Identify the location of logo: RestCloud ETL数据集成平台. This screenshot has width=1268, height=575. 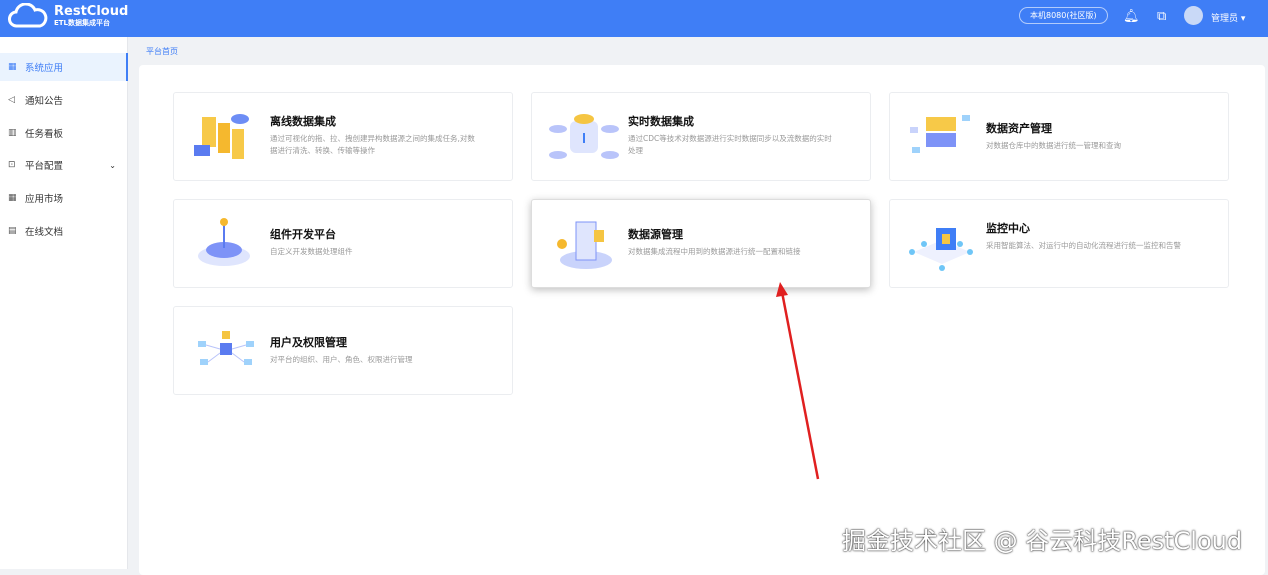
(68, 16).